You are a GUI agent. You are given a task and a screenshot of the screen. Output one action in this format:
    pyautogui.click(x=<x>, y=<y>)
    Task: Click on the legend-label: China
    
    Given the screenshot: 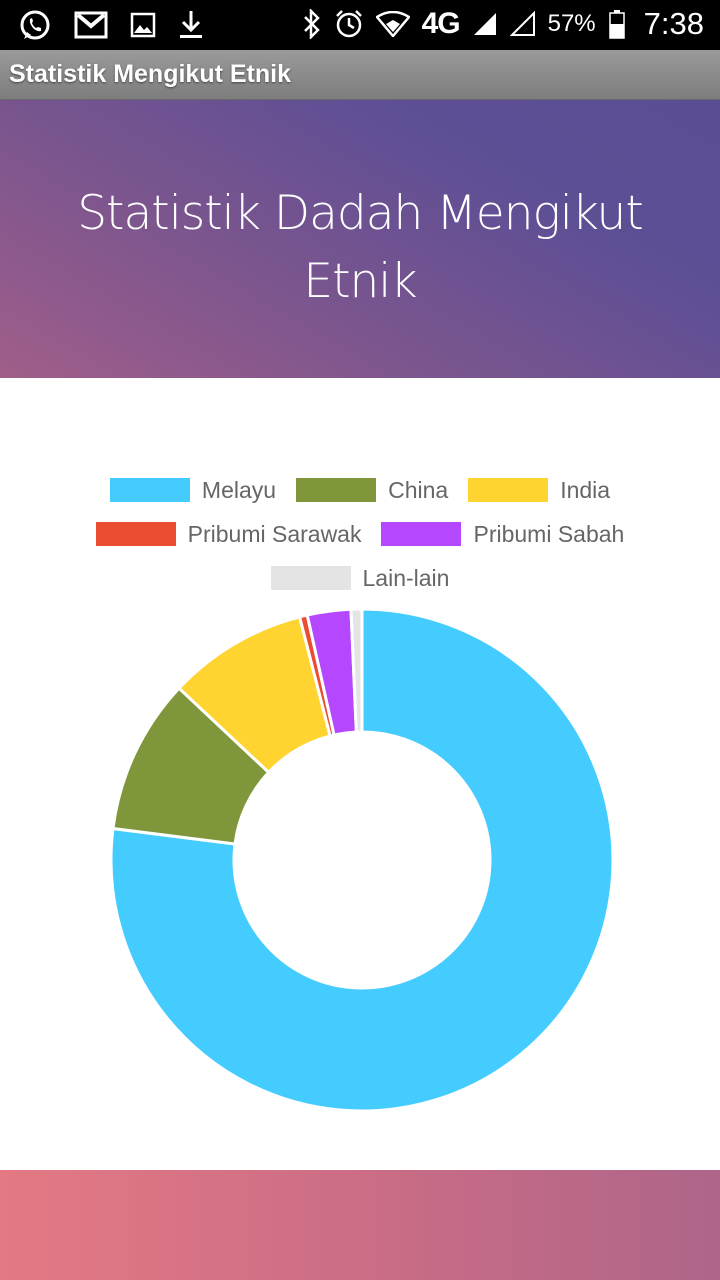 What is the action you would take?
    pyautogui.click(x=418, y=489)
    